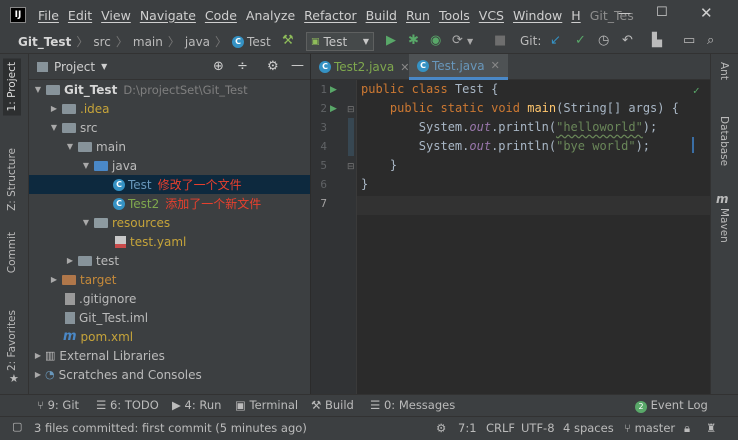 The image size is (738, 440). What do you see at coordinates (169, 279) in the screenshot?
I see `tree-item-target: ▶ target` at bounding box center [169, 279].